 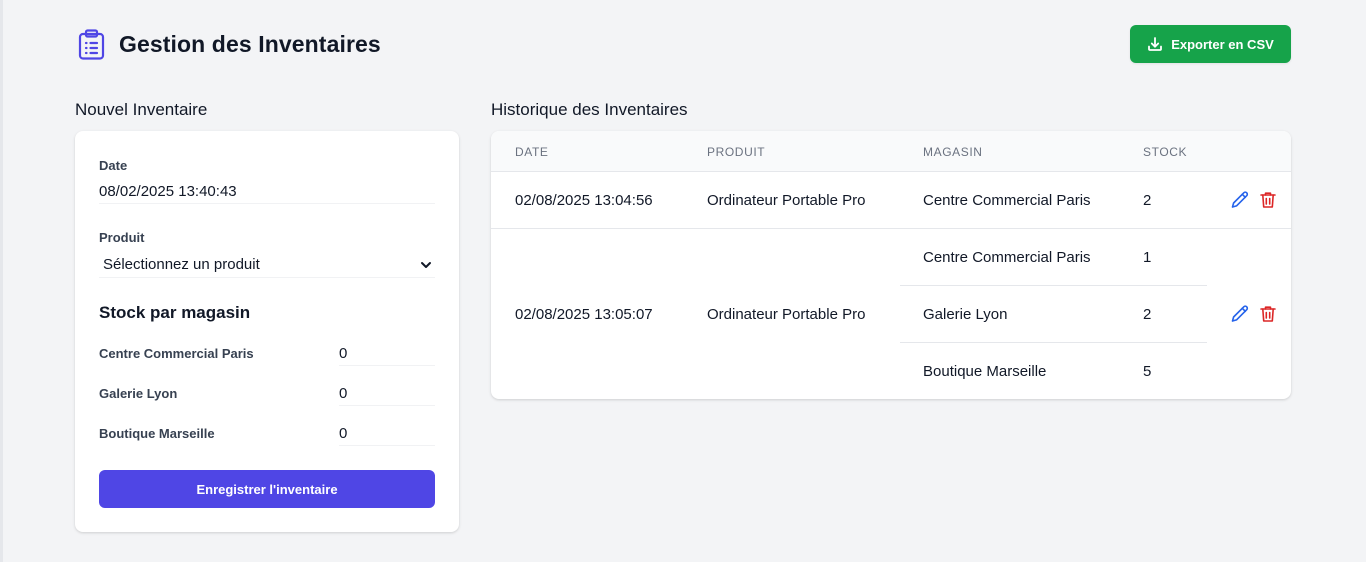 I want to click on row-date: 02/08/2025 13:04:56, so click(x=584, y=200).